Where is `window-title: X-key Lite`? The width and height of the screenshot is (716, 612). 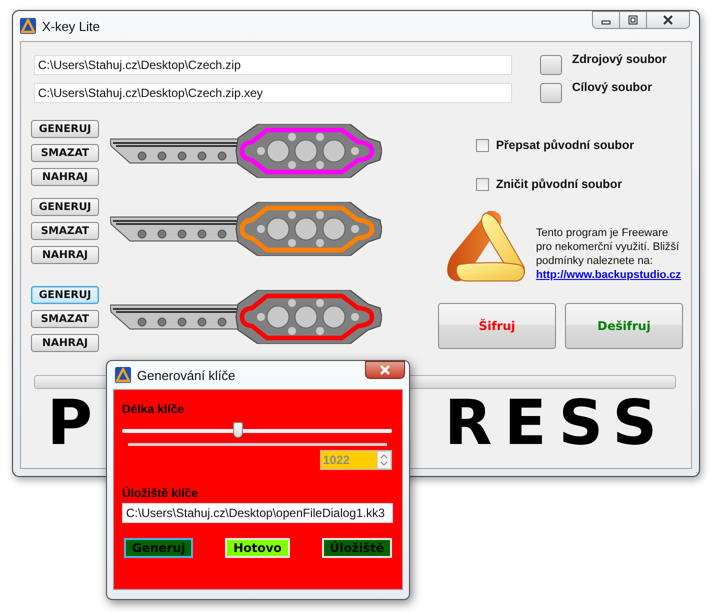
window-title: X-key Lite is located at coordinates (71, 26).